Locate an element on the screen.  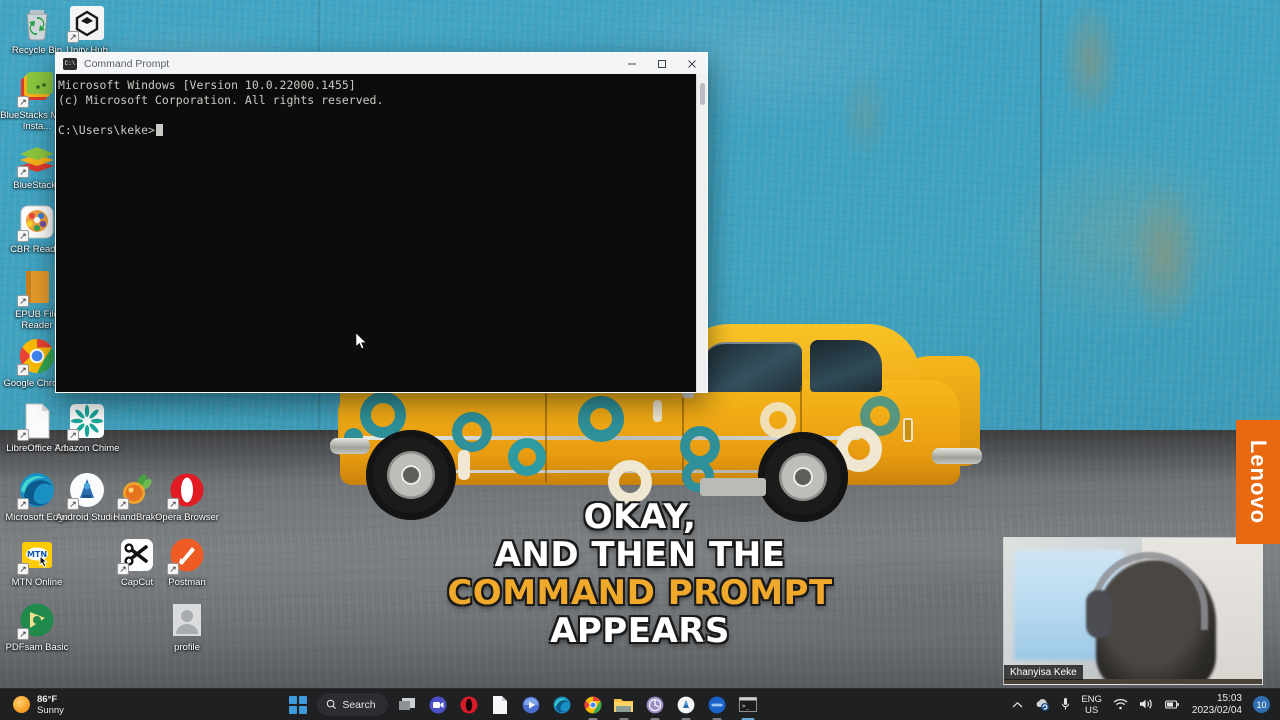
sun-icon is located at coordinates (21, 704).